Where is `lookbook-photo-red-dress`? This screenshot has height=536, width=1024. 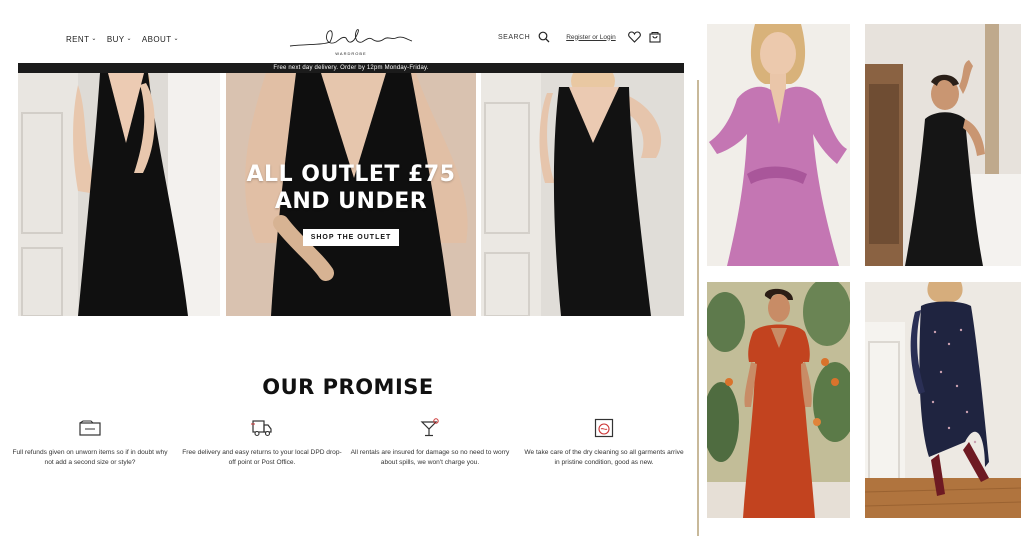 lookbook-photo-red-dress is located at coordinates (778, 400).